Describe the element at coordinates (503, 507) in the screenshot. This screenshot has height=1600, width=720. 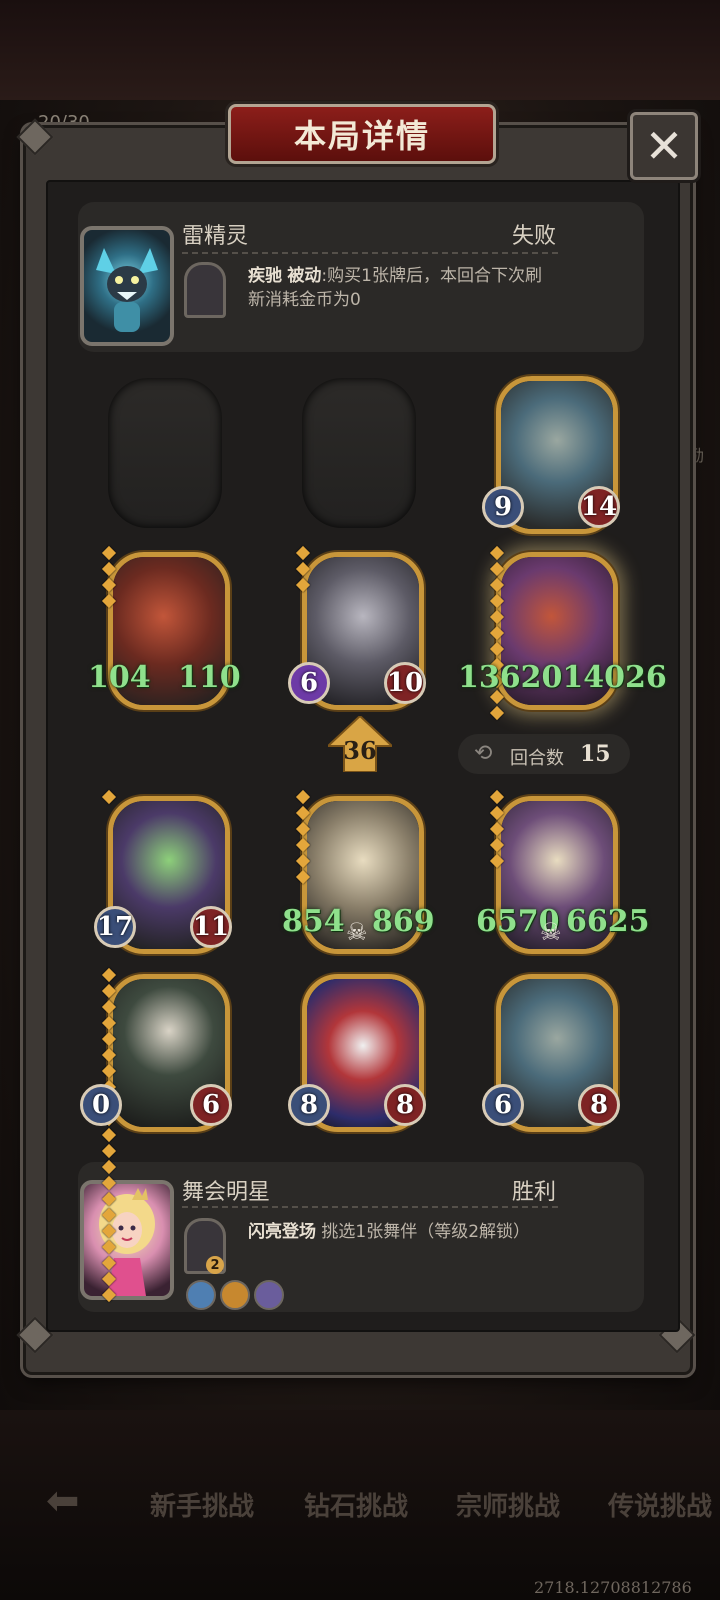
I see `unit-attack: 9` at that location.